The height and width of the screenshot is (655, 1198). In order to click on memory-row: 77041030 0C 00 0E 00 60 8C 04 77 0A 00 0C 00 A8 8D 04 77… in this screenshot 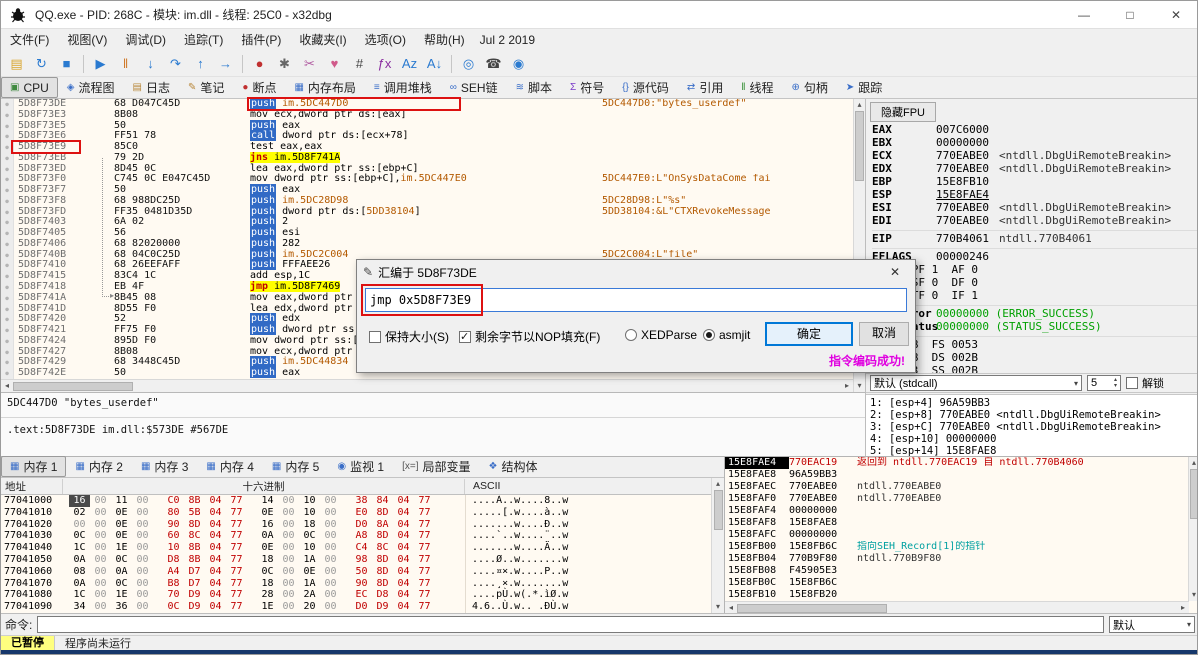, I will do `click(362, 536)`.